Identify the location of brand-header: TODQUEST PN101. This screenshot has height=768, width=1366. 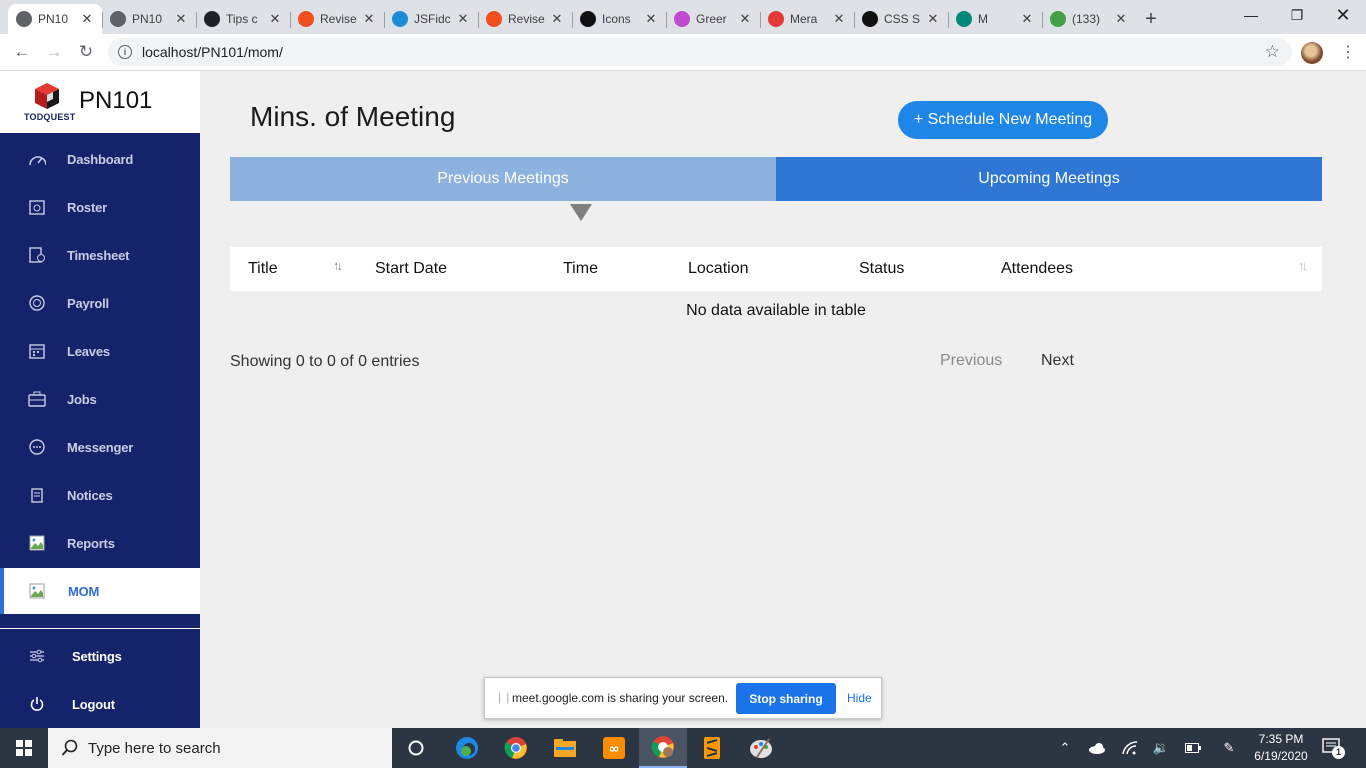
(100, 102).